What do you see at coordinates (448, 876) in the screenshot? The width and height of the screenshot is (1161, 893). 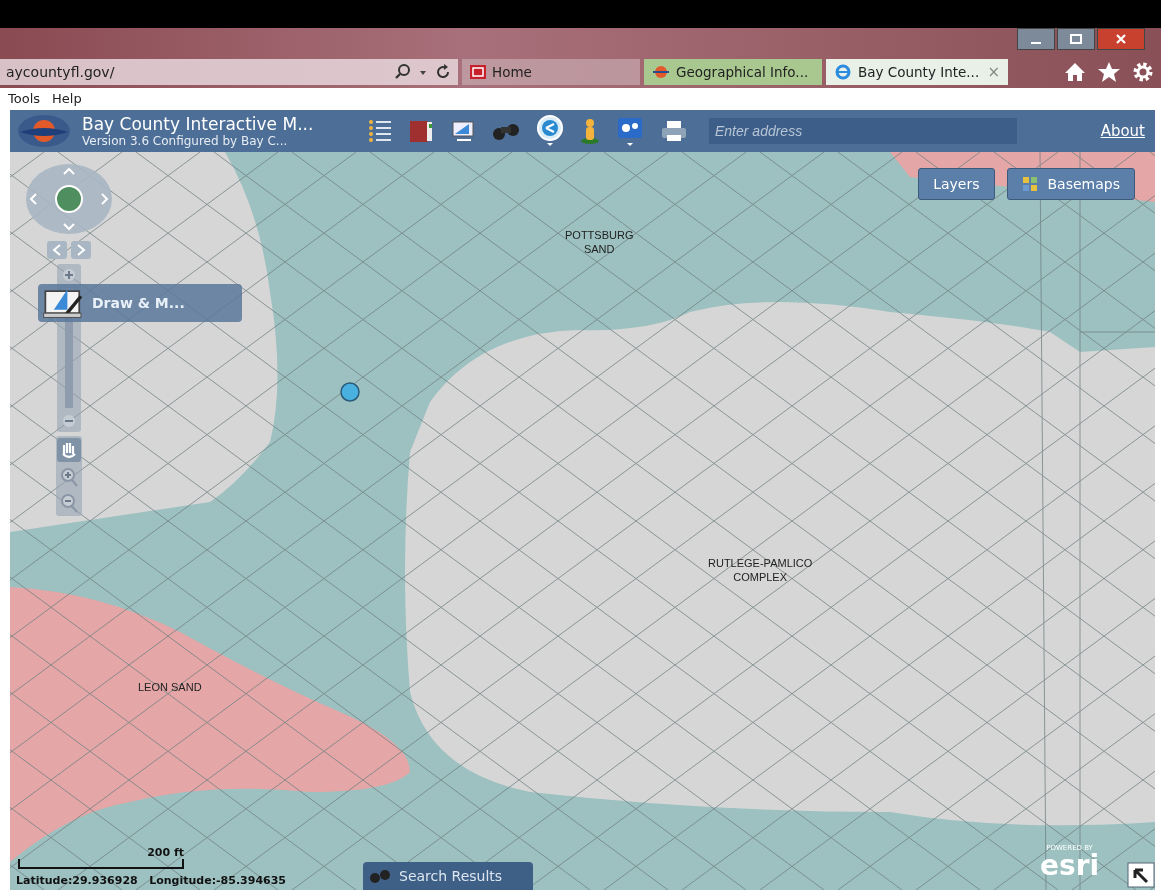 I see `search-results-button: Search Results` at bounding box center [448, 876].